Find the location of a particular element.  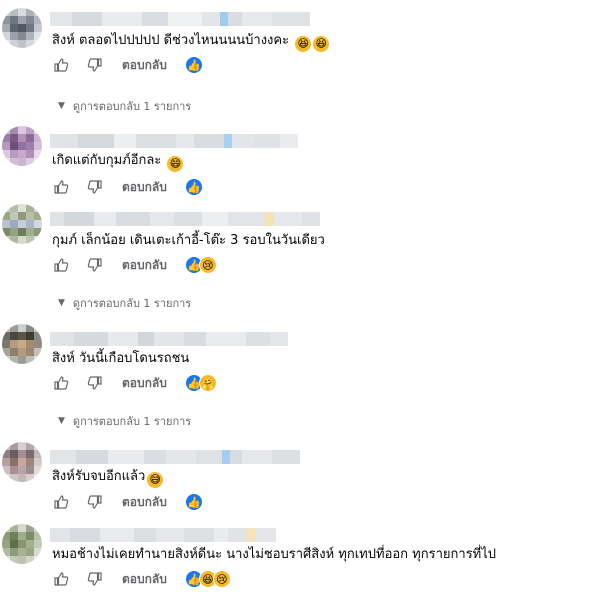

comment-actions: ตอบกลับ 👍 🤗 is located at coordinates (134, 383).